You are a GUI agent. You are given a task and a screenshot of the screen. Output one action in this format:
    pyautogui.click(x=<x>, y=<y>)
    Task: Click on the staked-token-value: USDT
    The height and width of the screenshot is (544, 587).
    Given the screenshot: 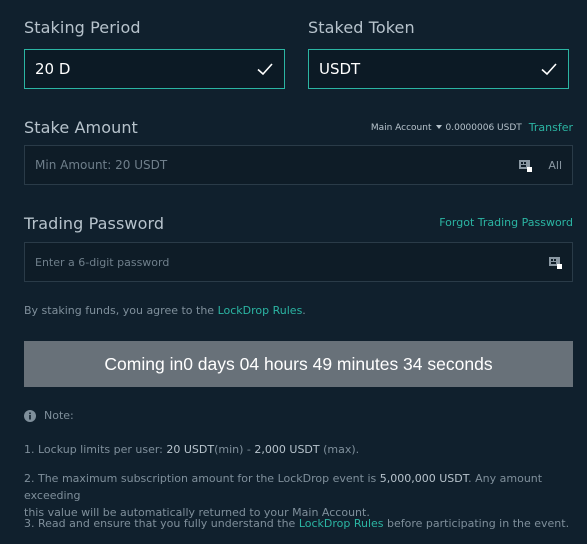 What is the action you would take?
    pyautogui.click(x=340, y=69)
    